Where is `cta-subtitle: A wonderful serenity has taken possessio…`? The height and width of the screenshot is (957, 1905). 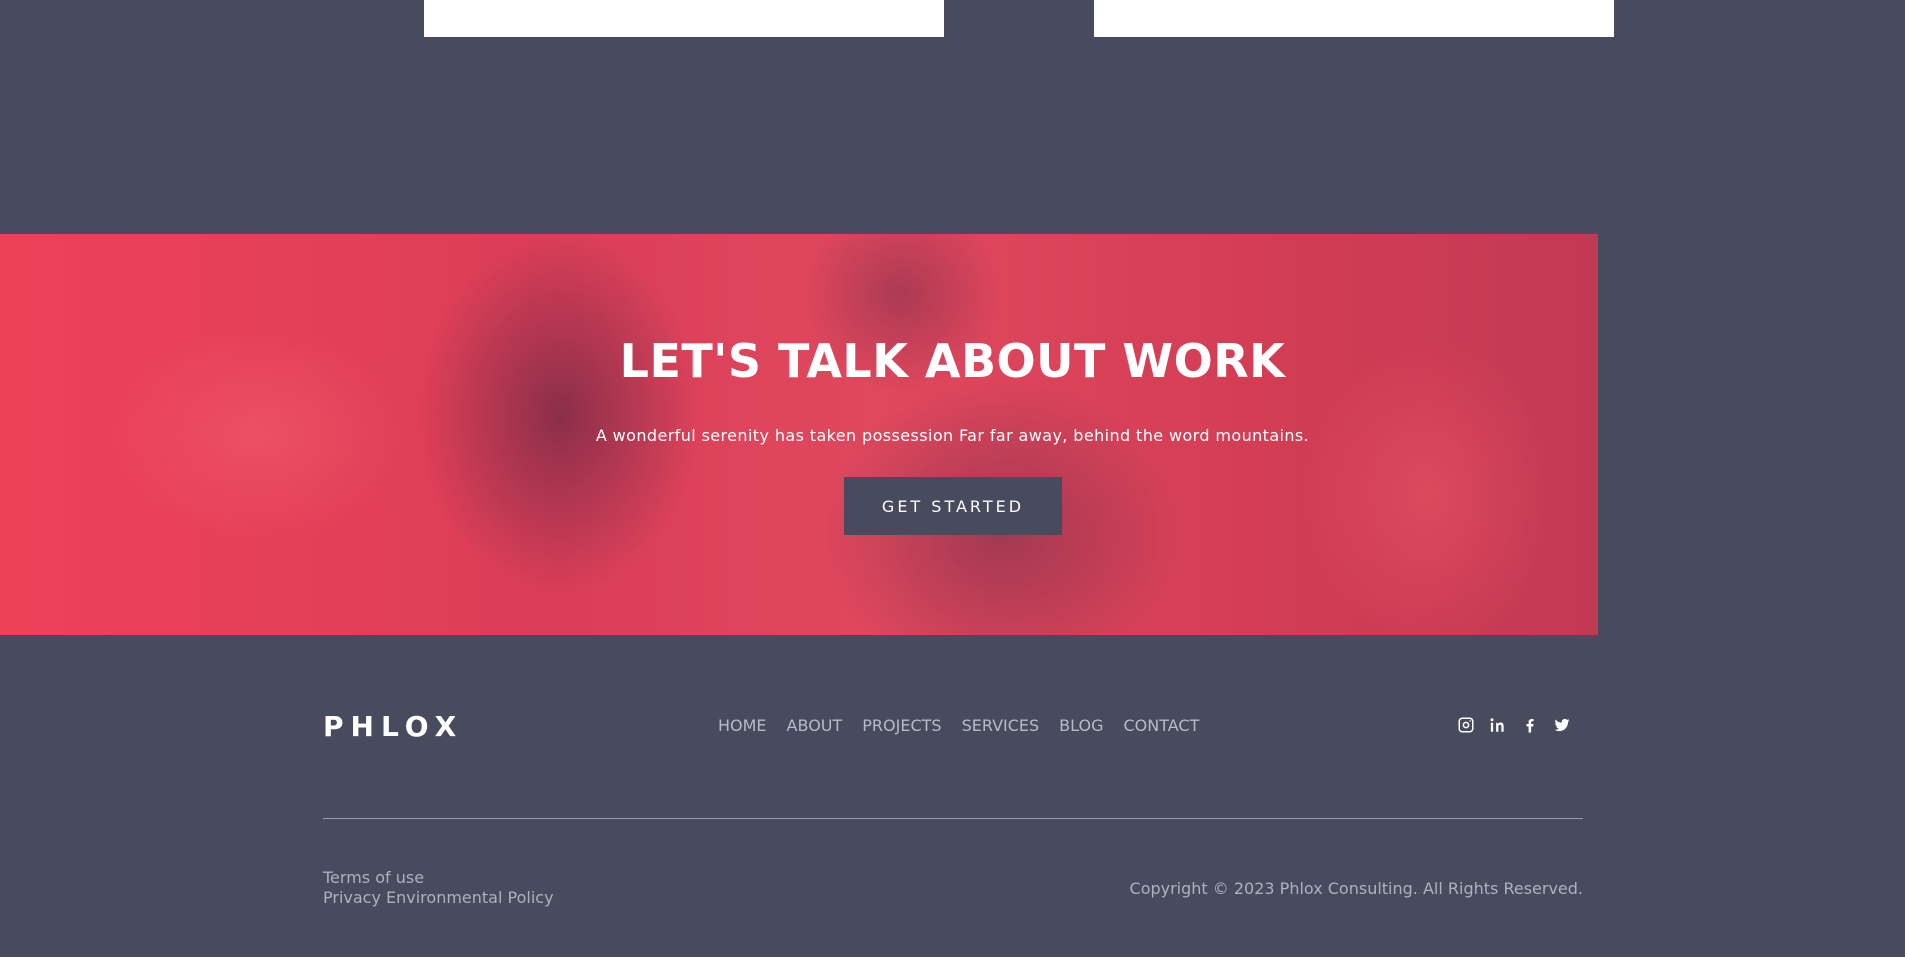 cta-subtitle: A wonderful serenity has taken possessio… is located at coordinates (952, 435).